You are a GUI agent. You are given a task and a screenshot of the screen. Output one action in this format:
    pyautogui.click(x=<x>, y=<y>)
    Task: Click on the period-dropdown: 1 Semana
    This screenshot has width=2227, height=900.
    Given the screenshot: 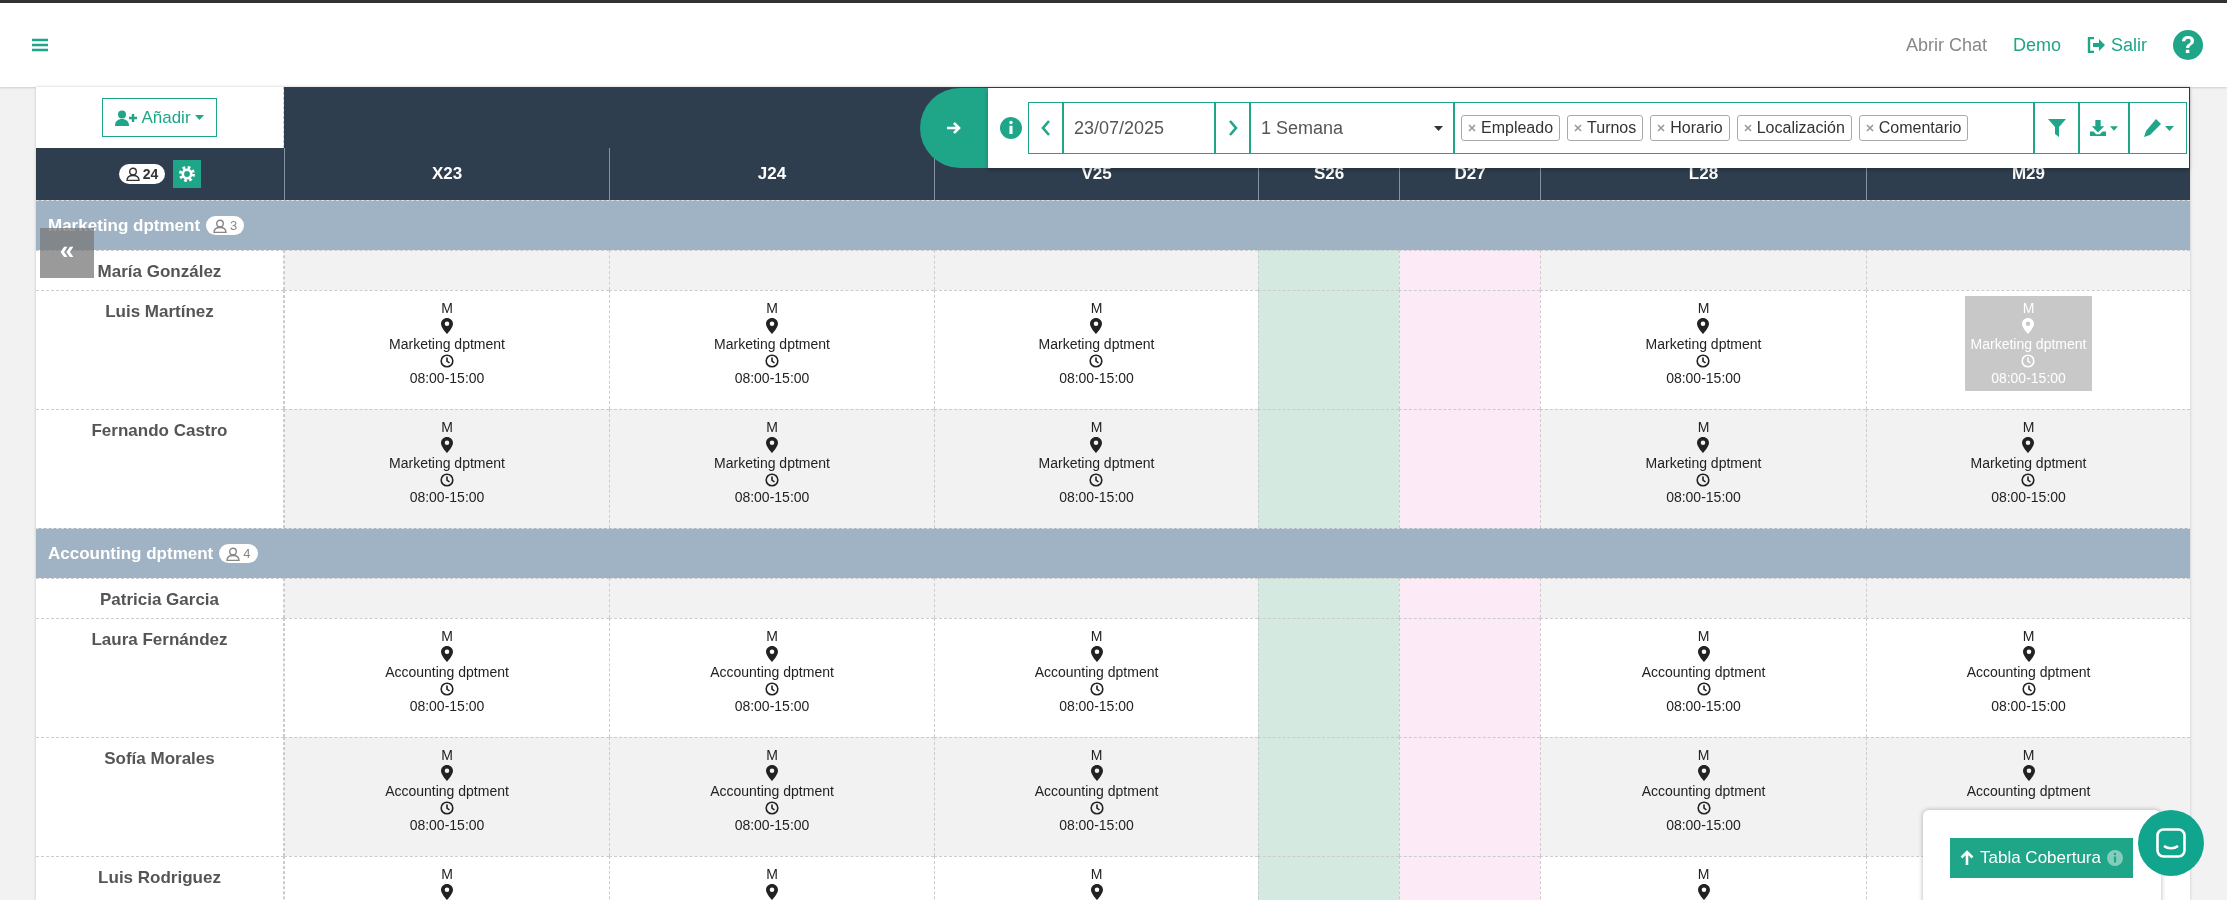 What is the action you would take?
    pyautogui.click(x=1352, y=128)
    